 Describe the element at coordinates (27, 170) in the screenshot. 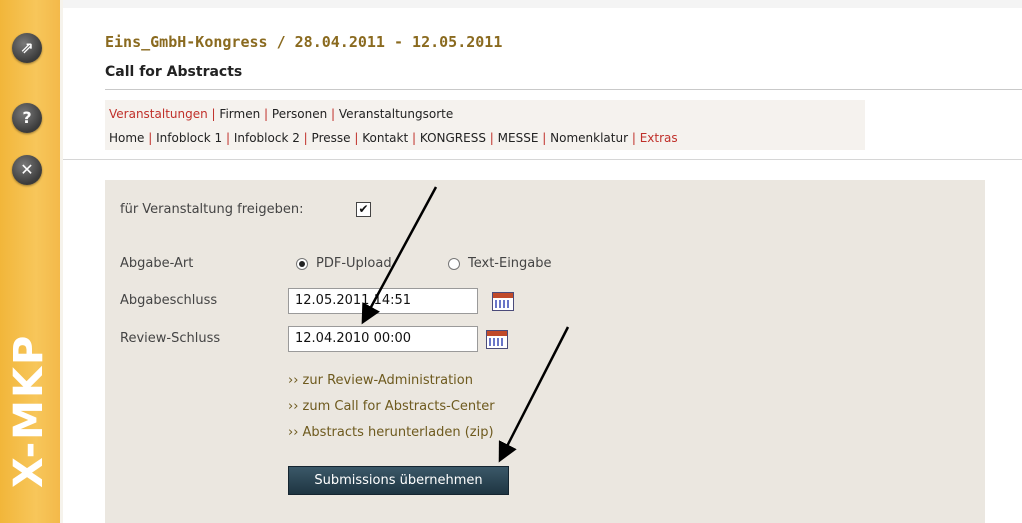

I see `close-icon: ✕` at that location.